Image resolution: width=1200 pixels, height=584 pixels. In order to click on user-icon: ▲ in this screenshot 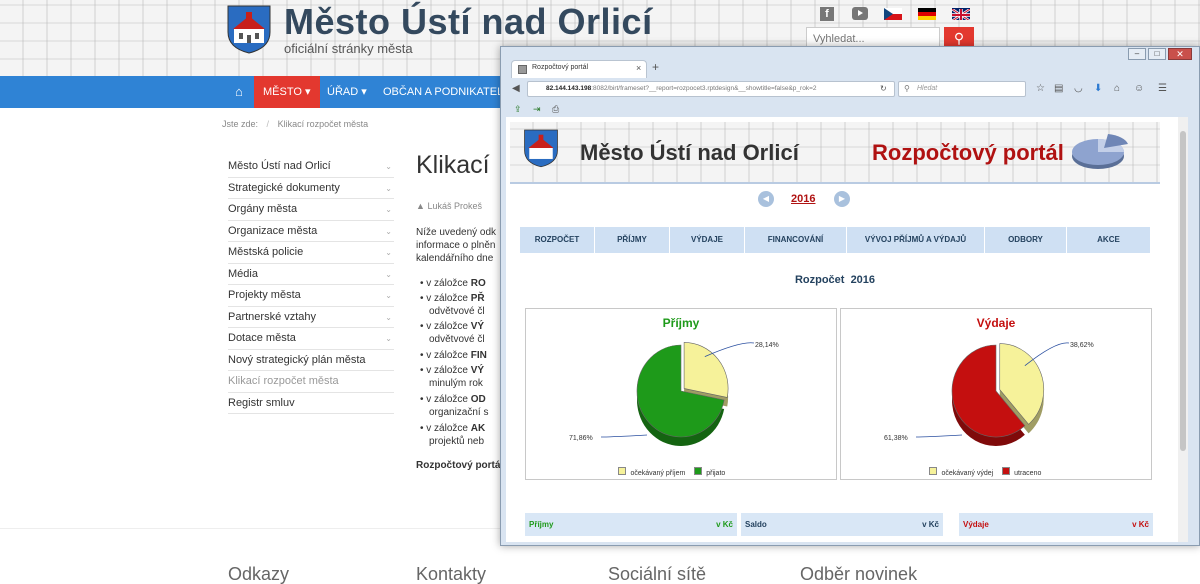, I will do `click(420, 206)`.